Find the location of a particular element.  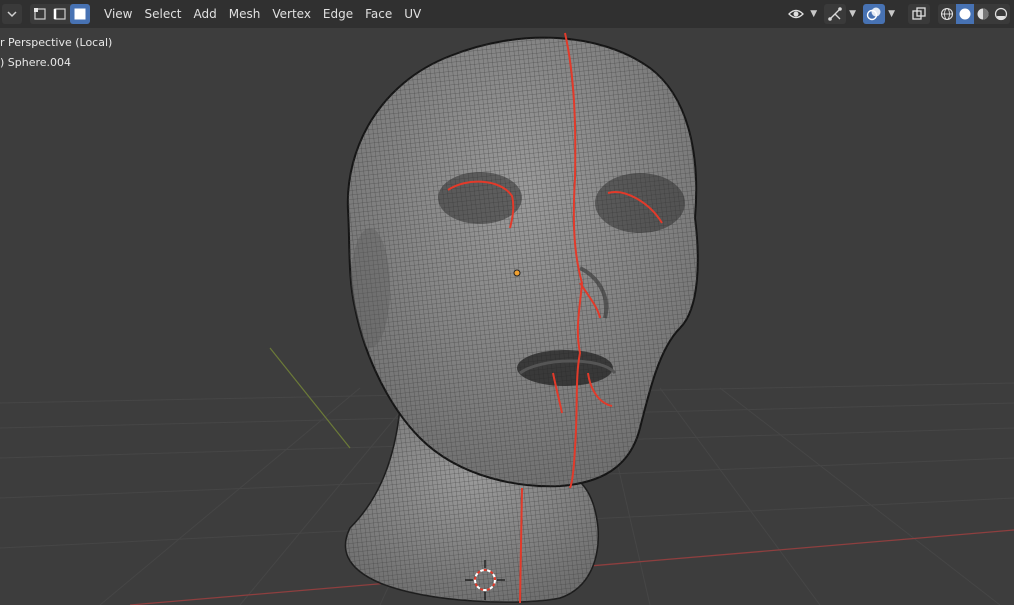

solid-shading-button is located at coordinates (965, 14).